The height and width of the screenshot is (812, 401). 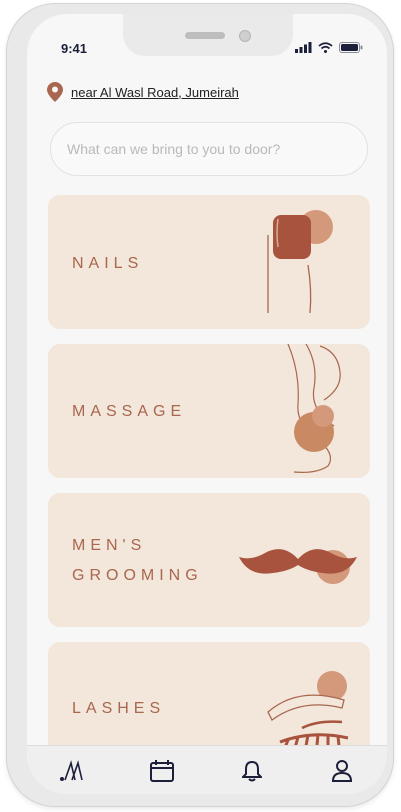 I want to click on search-input, so click(x=209, y=149).